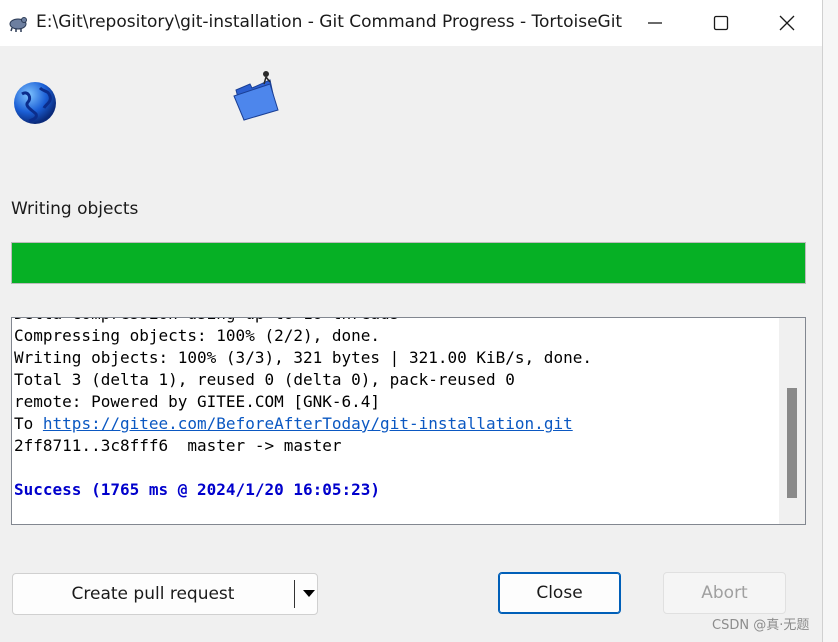 The width and height of the screenshot is (838, 642). What do you see at coordinates (75, 209) in the screenshot?
I see `status-label: Writing objects` at bounding box center [75, 209].